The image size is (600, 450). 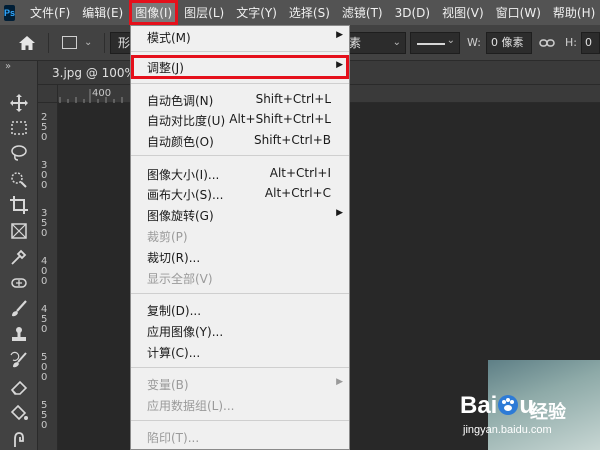 I want to click on eraser-icon, so click(x=19, y=387).